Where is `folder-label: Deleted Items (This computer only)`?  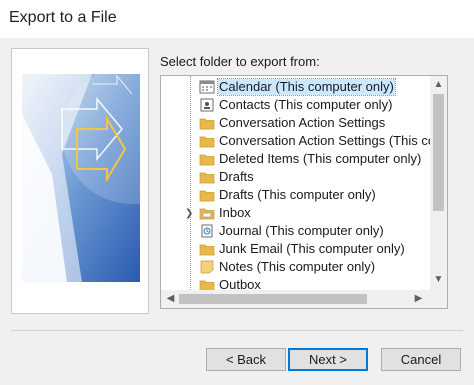
folder-label: Deleted Items (This computer only) is located at coordinates (320, 158).